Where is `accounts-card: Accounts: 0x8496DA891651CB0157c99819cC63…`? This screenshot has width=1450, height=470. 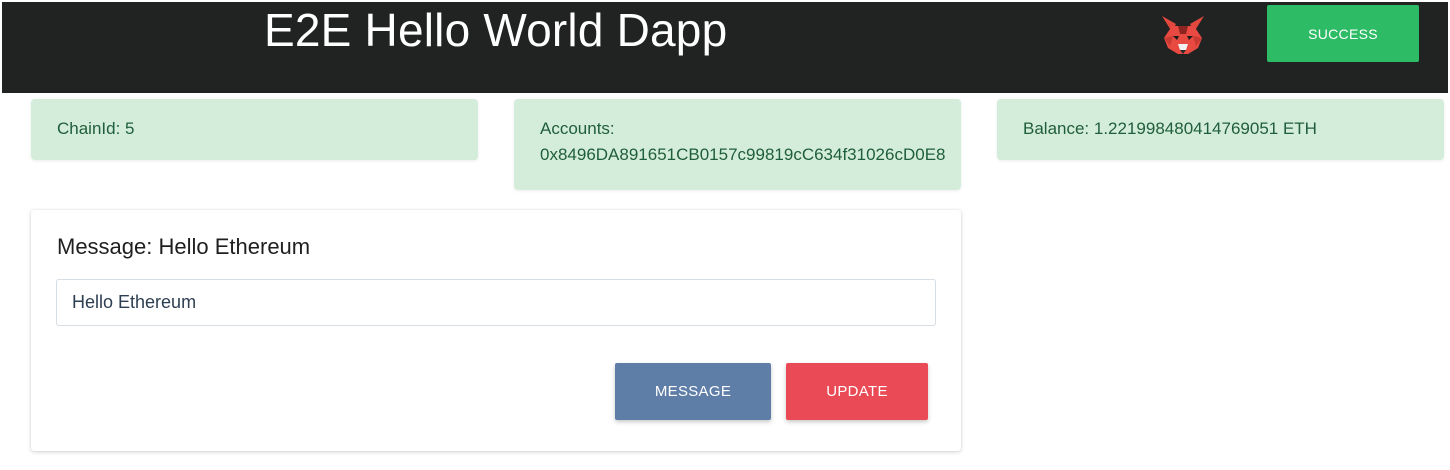
accounts-card: Accounts: 0x8496DA891651CB0157c99819cC63… is located at coordinates (737, 144).